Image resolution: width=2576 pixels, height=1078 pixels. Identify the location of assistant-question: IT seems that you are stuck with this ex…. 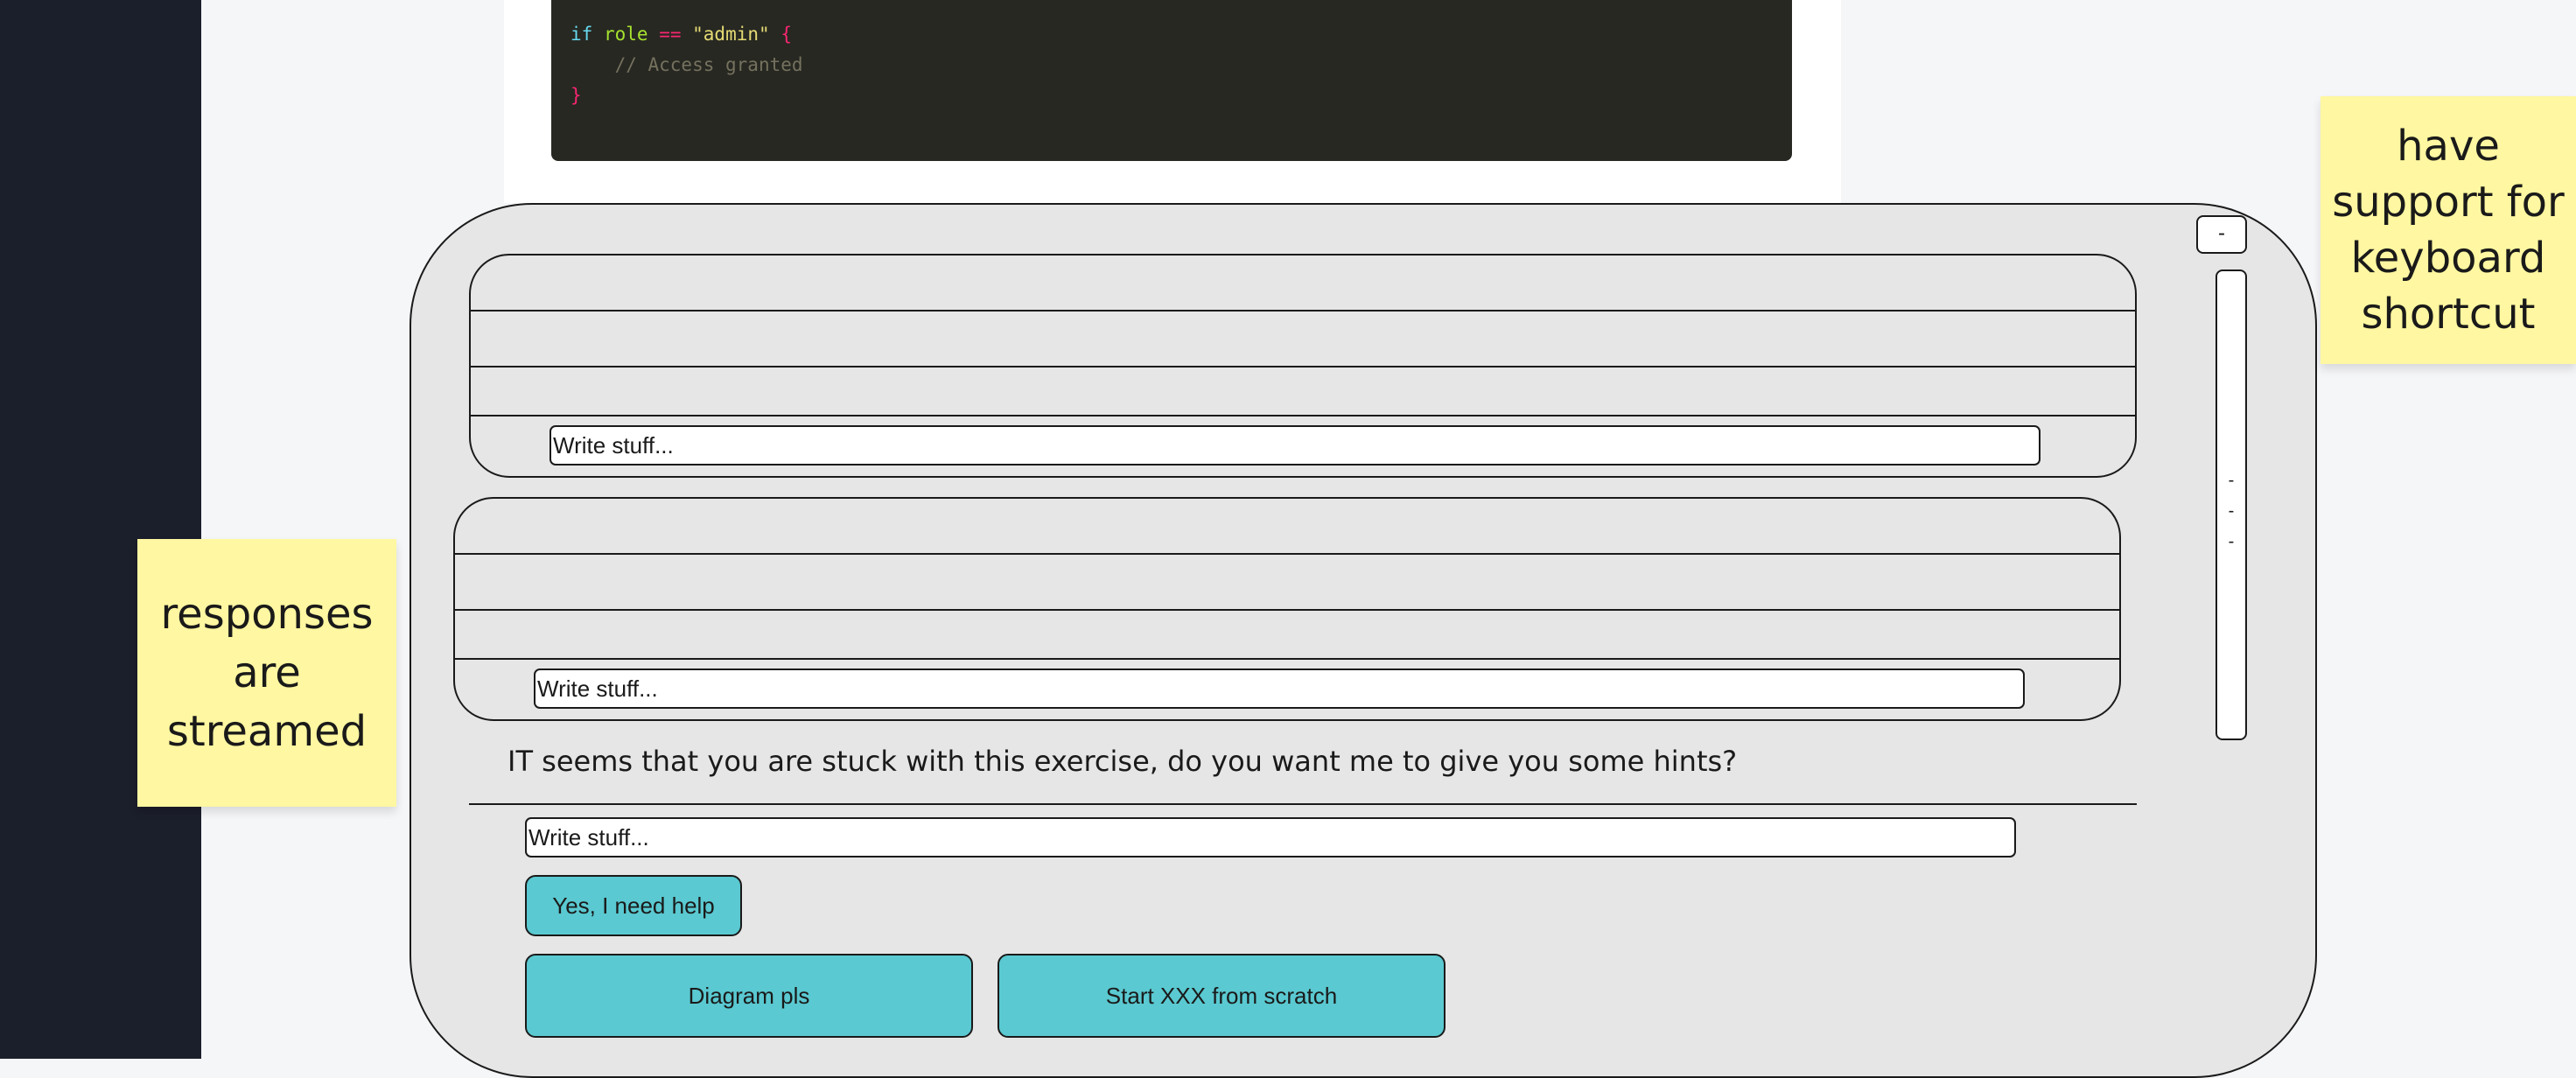
(1123, 761).